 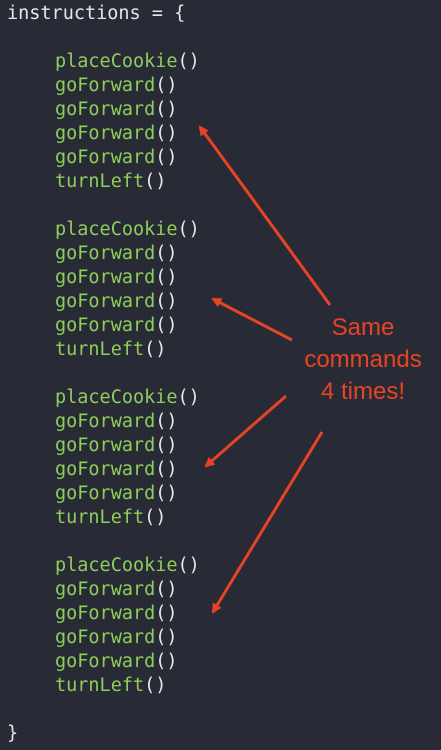 What do you see at coordinates (363, 391) in the screenshot?
I see `annotation-line-3: 4 times!` at bounding box center [363, 391].